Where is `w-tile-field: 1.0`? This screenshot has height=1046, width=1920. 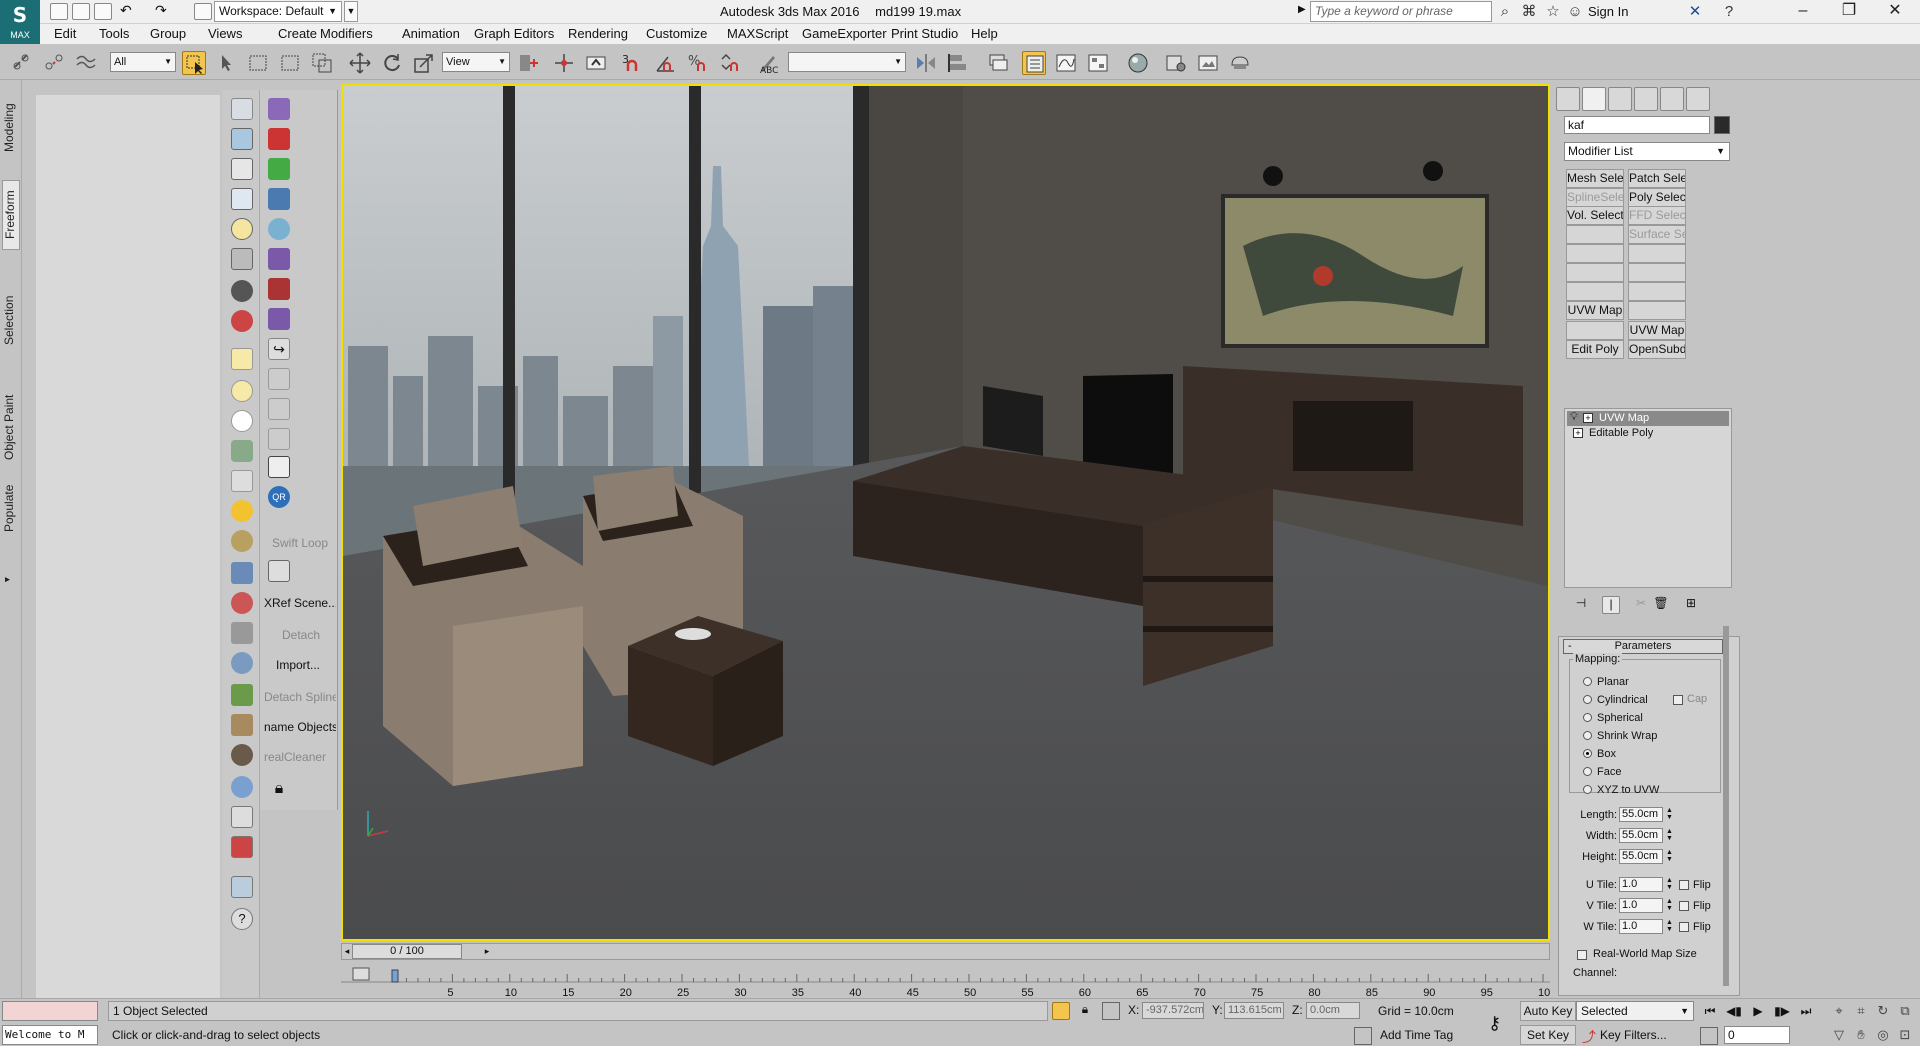 w-tile-field: 1.0 is located at coordinates (1641, 926).